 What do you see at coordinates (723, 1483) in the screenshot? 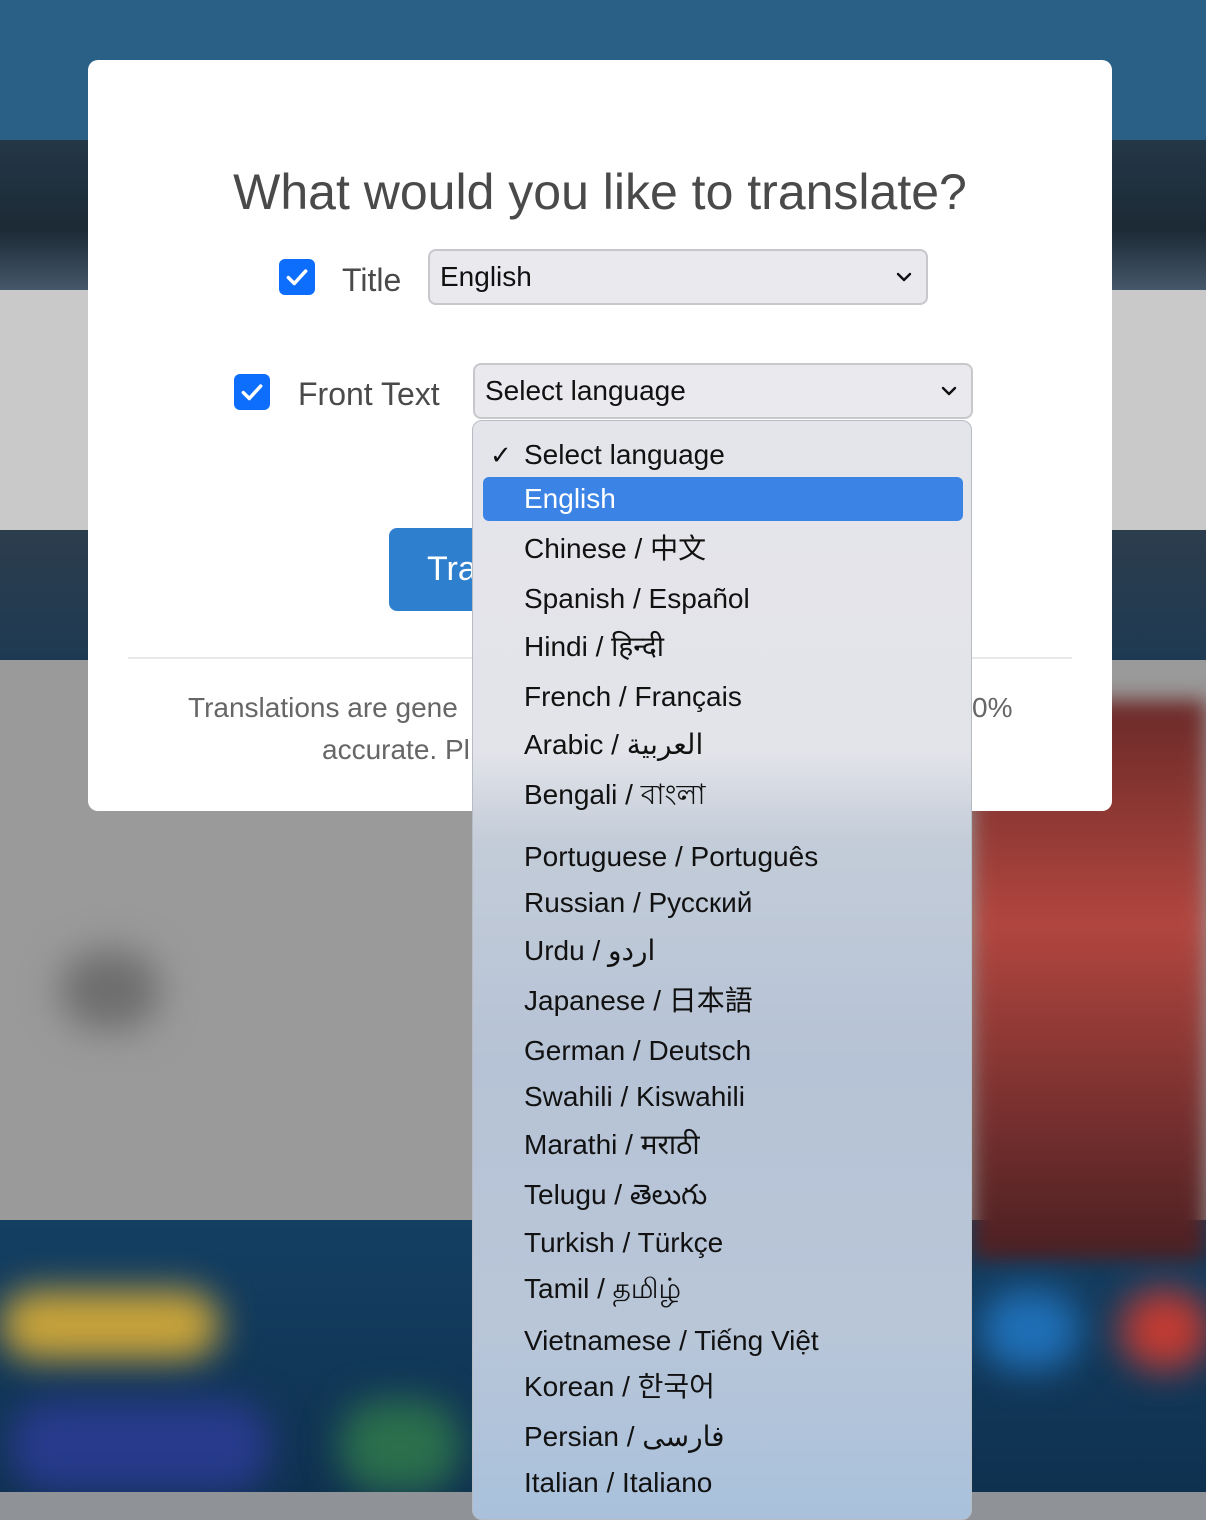
I see `dropdown-option: Italian / Italiano` at bounding box center [723, 1483].